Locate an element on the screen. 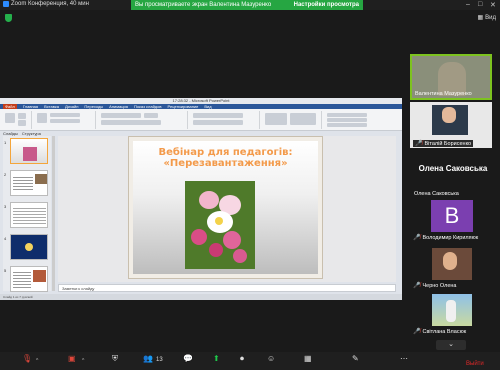  participant-name: 🎤̸ Черно Олена is located at coordinates (435, 286).